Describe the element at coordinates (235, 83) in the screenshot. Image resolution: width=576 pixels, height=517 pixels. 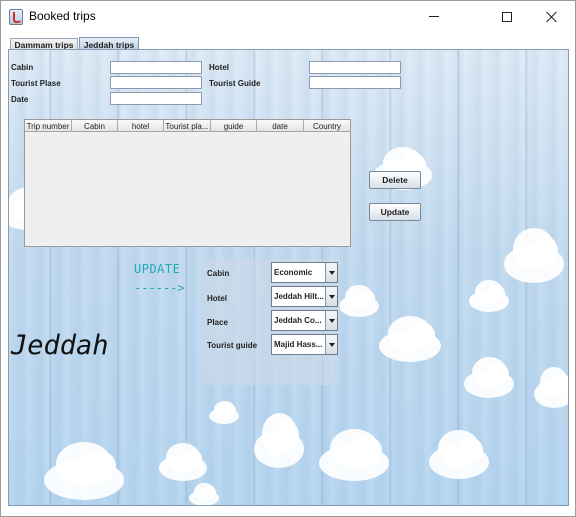
I see `tourist-guide-label: Tourist Guide` at that location.